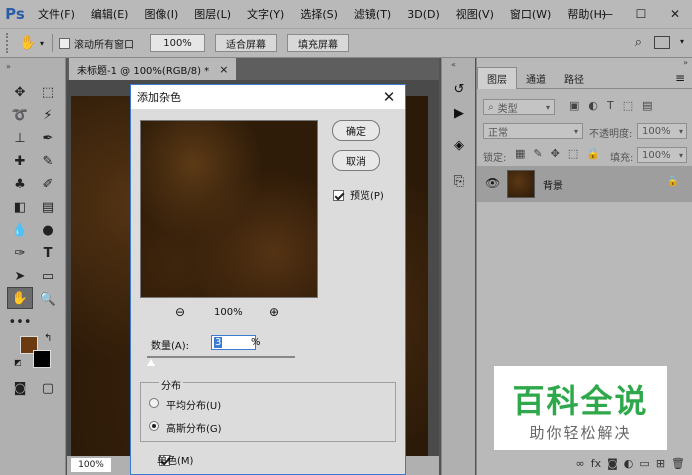 Image resolution: width=692 pixels, height=475 pixels. What do you see at coordinates (48, 388) in the screenshot?
I see `screen-mode-icon: ▢` at bounding box center [48, 388].